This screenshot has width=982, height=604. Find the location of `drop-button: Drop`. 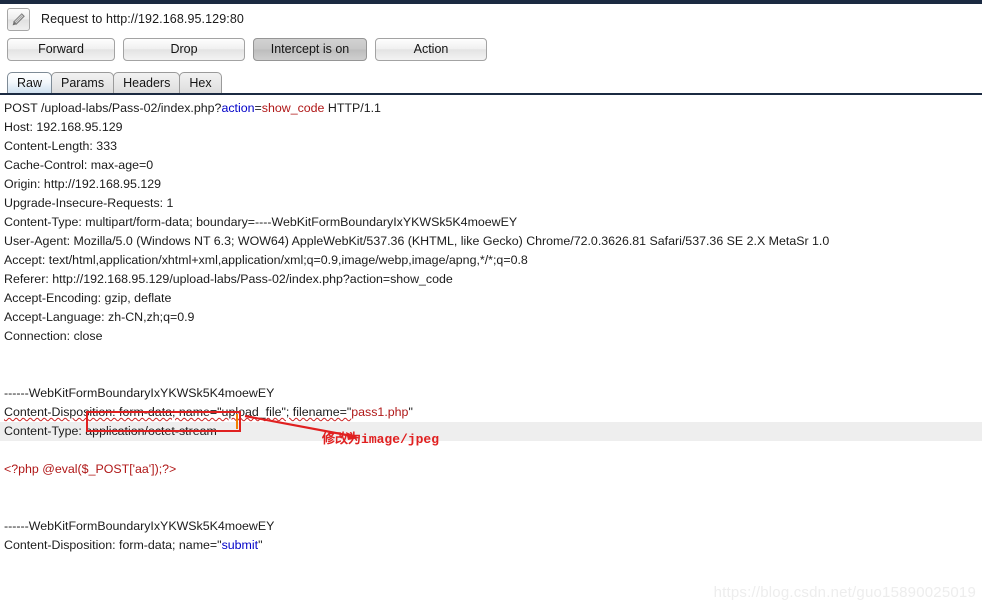

drop-button: Drop is located at coordinates (184, 49).